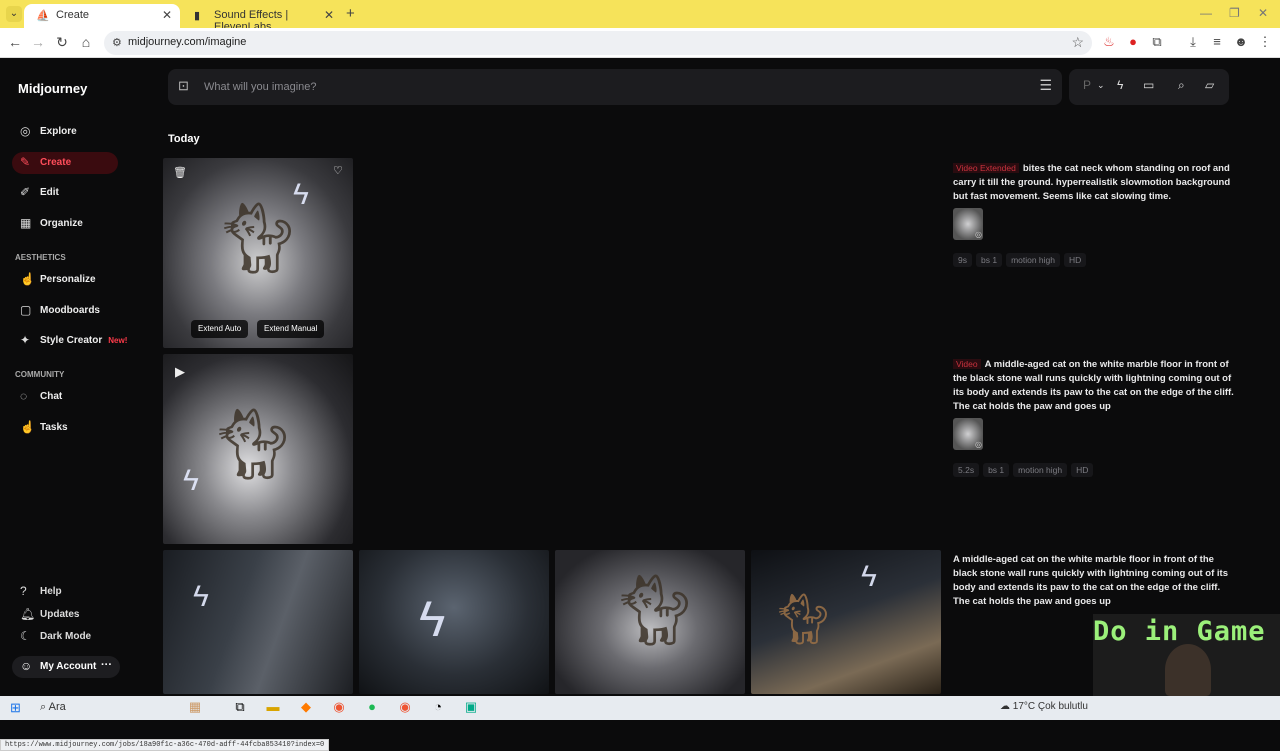 The width and height of the screenshot is (1280, 751). Describe the element at coordinates (291, 329) in the screenshot. I see `extend-manual-button: Extend Manual` at that location.